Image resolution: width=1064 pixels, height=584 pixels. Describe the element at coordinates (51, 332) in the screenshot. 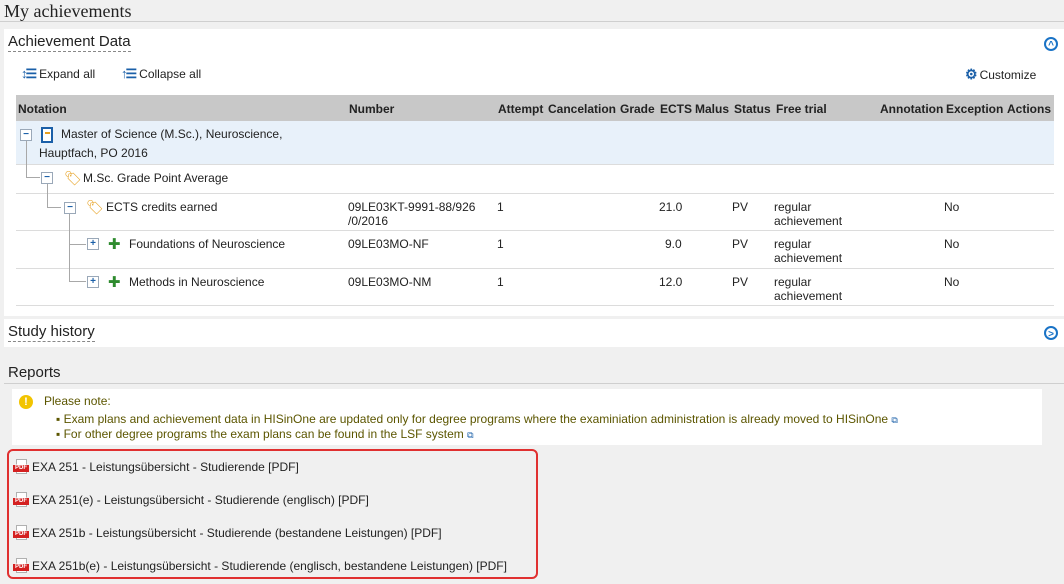

I see `study-history-heading: Study history` at that location.